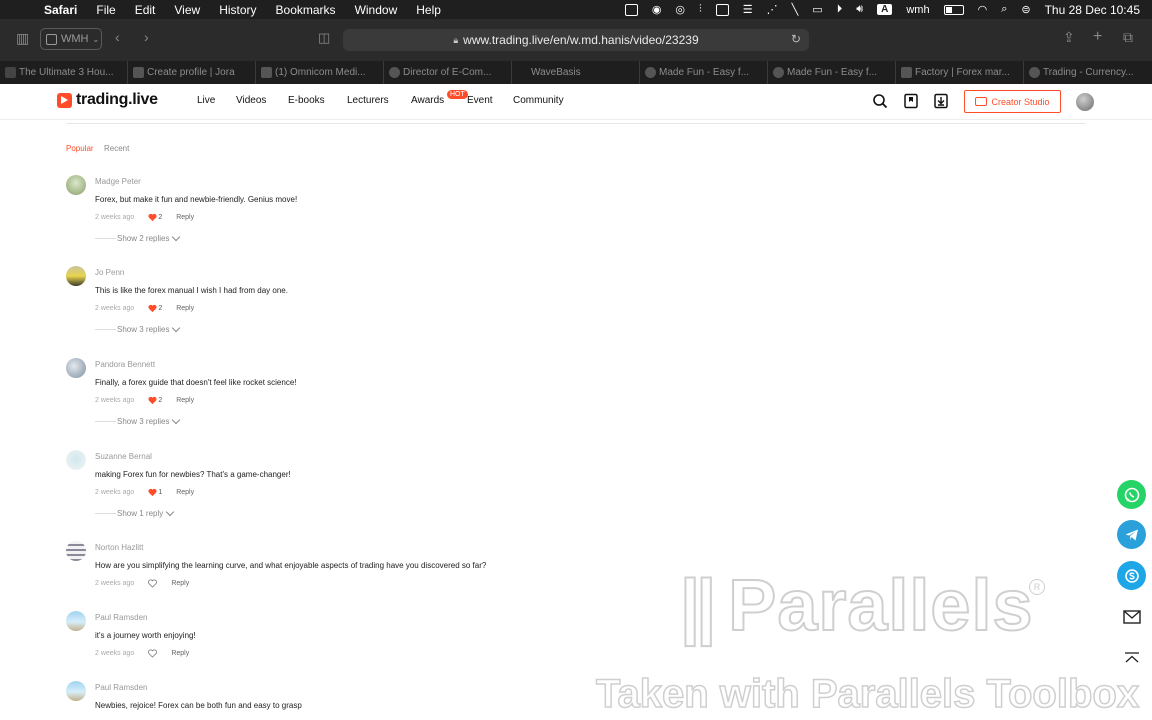 The image size is (1152, 720). Describe the element at coordinates (917, 10) in the screenshot. I see `user-name: wmh` at that location.